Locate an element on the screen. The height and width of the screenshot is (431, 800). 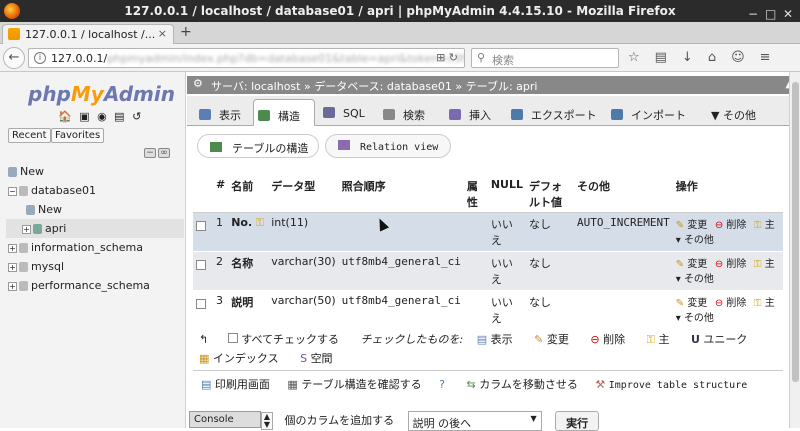
favorites-button: Favorites is located at coordinates (78, 135).